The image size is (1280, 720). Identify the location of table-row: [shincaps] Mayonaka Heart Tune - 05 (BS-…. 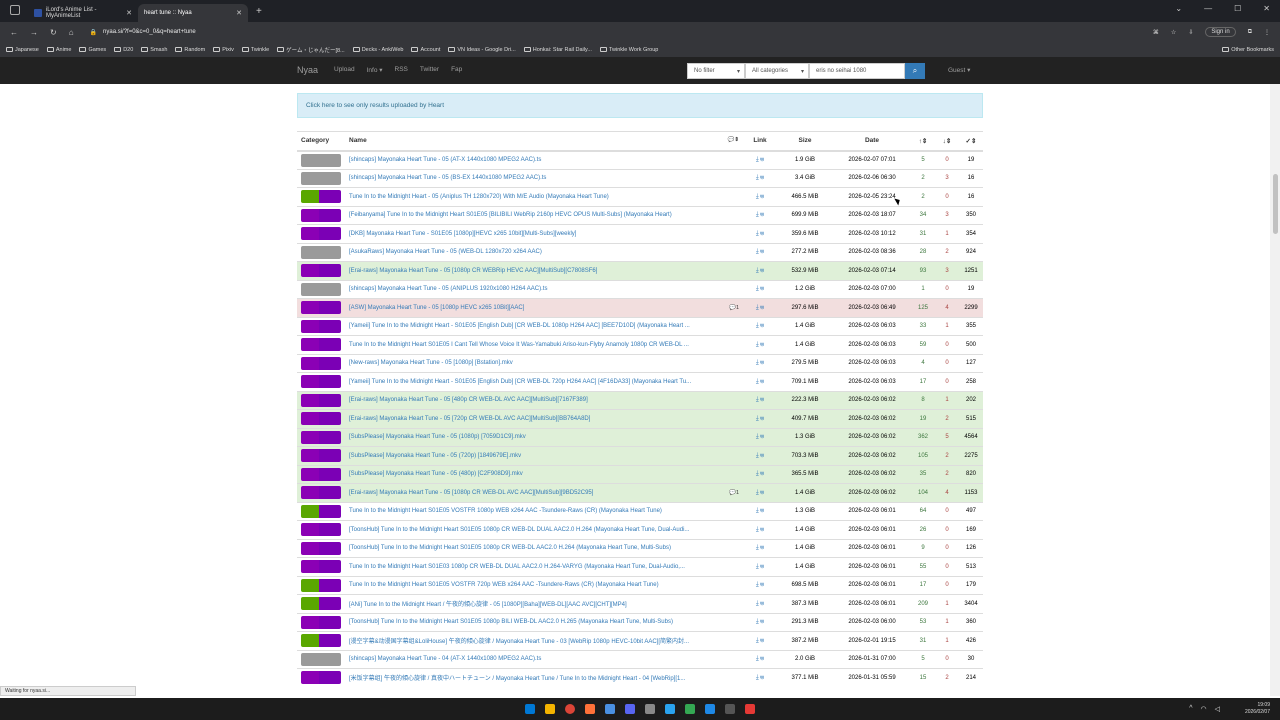
(640, 178).